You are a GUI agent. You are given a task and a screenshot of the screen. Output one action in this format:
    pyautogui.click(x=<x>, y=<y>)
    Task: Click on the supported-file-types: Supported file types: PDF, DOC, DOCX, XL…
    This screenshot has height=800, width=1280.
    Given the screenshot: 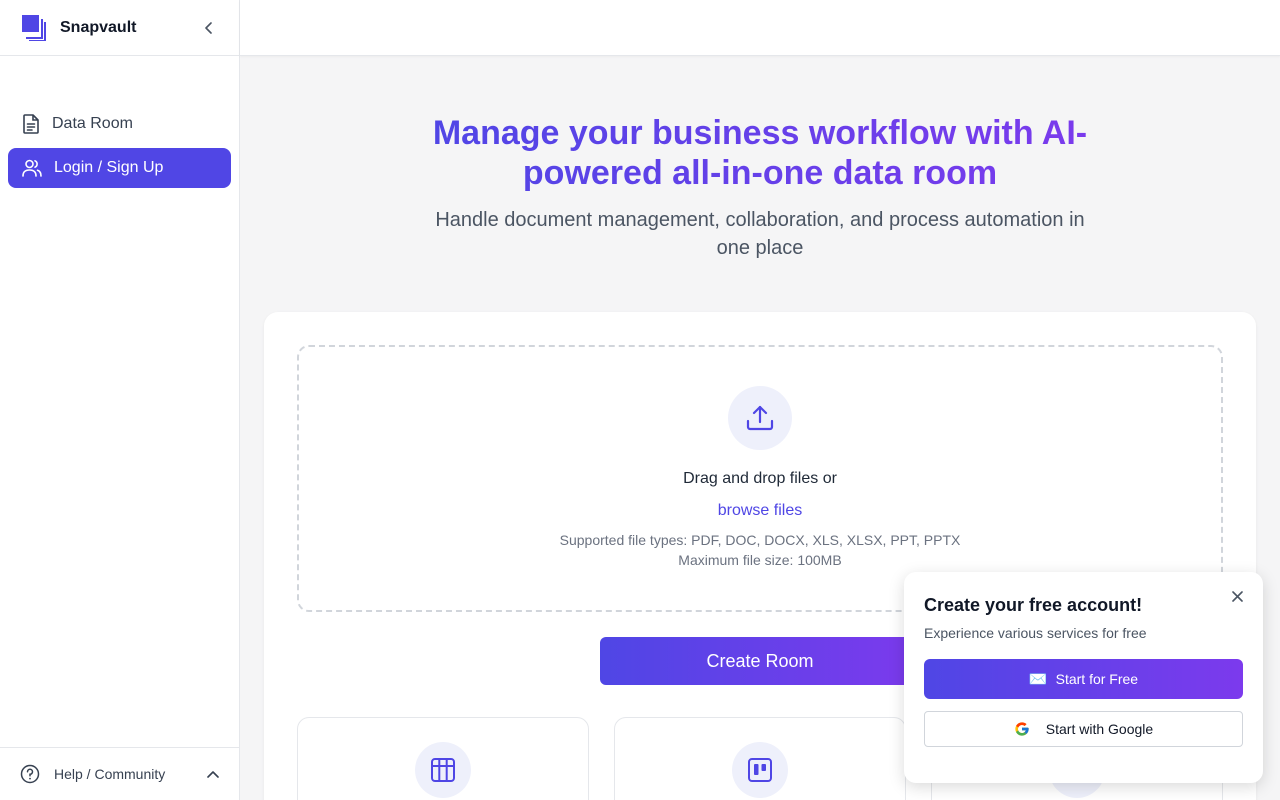 What is the action you would take?
    pyautogui.click(x=760, y=540)
    